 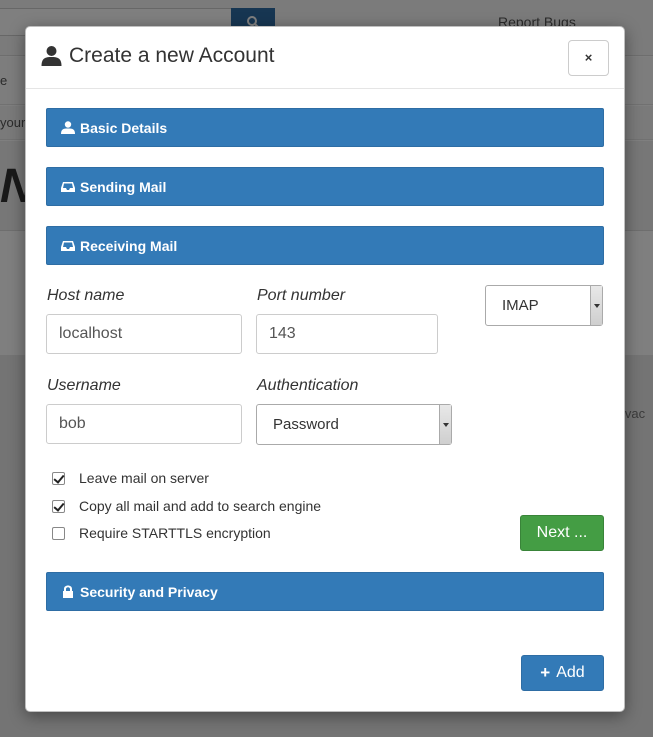 I want to click on leave-mail-label: Leave mail on server, so click(x=144, y=478).